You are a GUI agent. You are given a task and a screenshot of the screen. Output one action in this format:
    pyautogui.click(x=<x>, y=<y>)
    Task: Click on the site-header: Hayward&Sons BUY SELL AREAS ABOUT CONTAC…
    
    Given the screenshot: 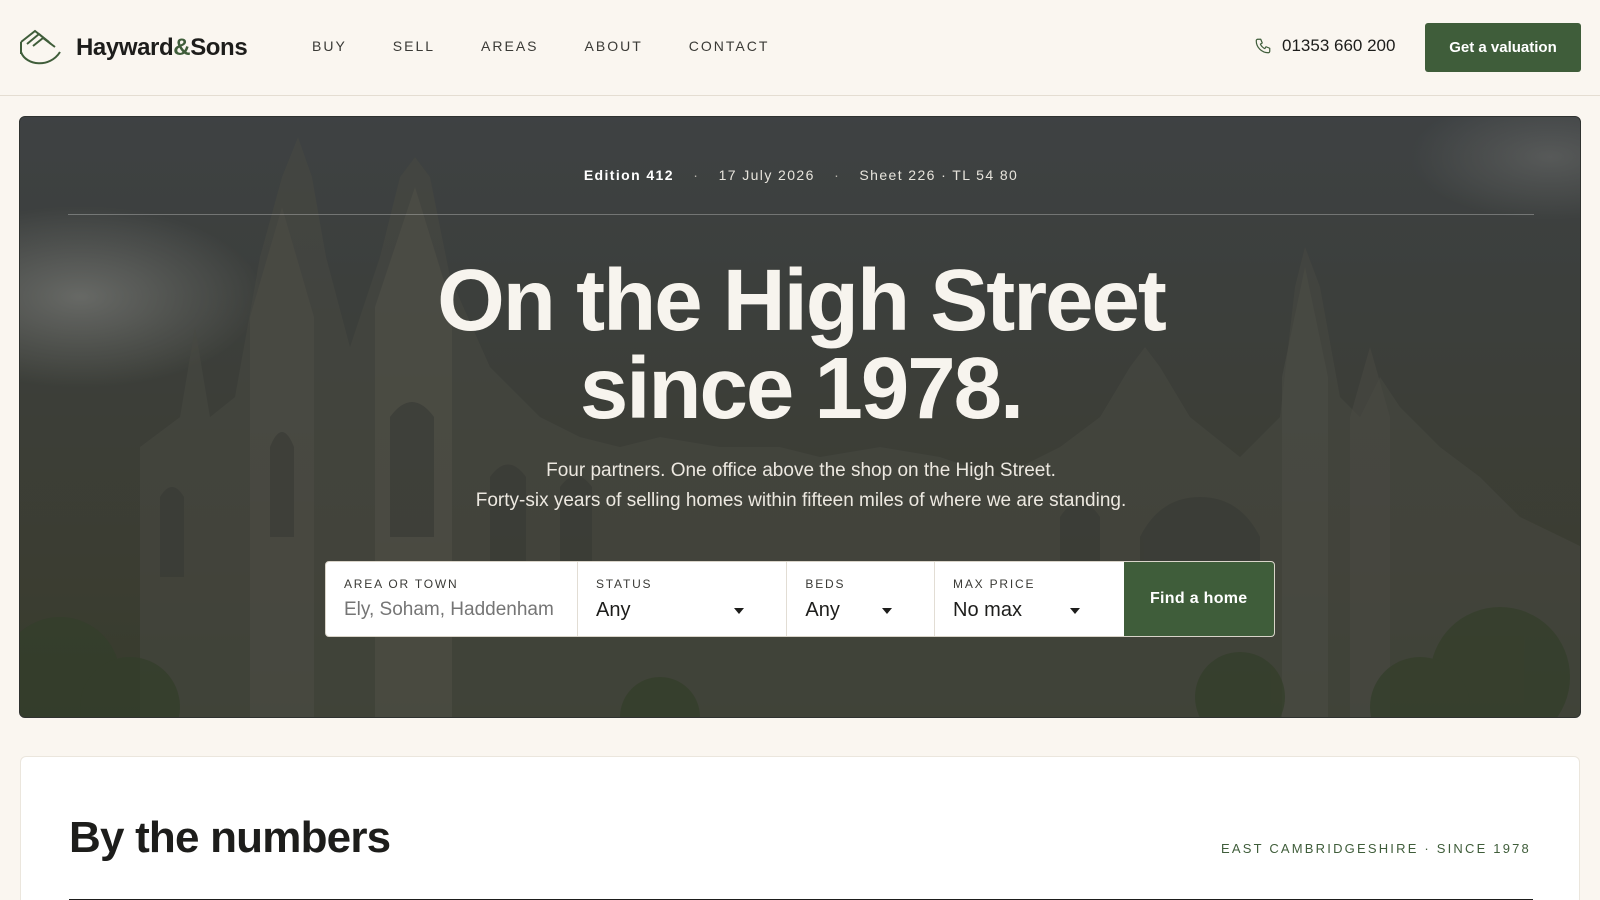 What is the action you would take?
    pyautogui.click(x=800, y=48)
    